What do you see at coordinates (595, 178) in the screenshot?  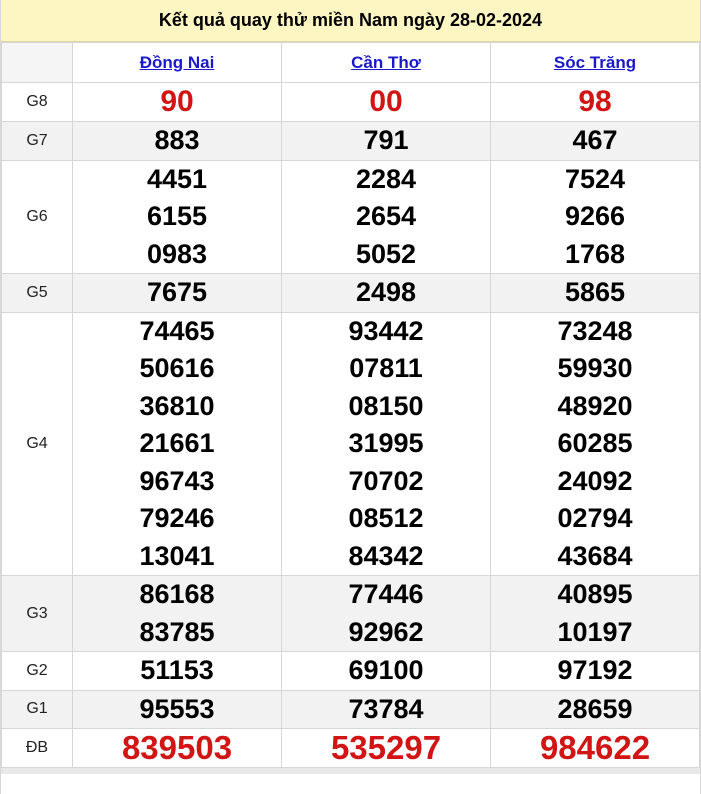 I see `prize-number: 7524` at bounding box center [595, 178].